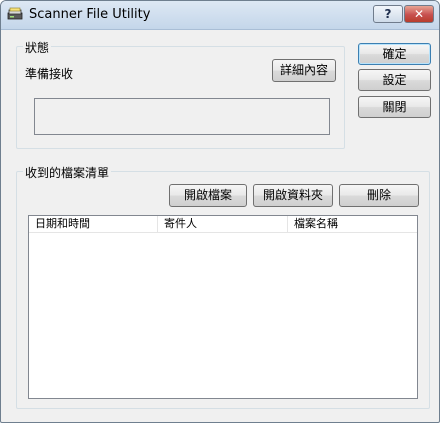 This screenshot has height=423, width=440. Describe the element at coordinates (182, 116) in the screenshot. I see `status-detail-box` at that location.